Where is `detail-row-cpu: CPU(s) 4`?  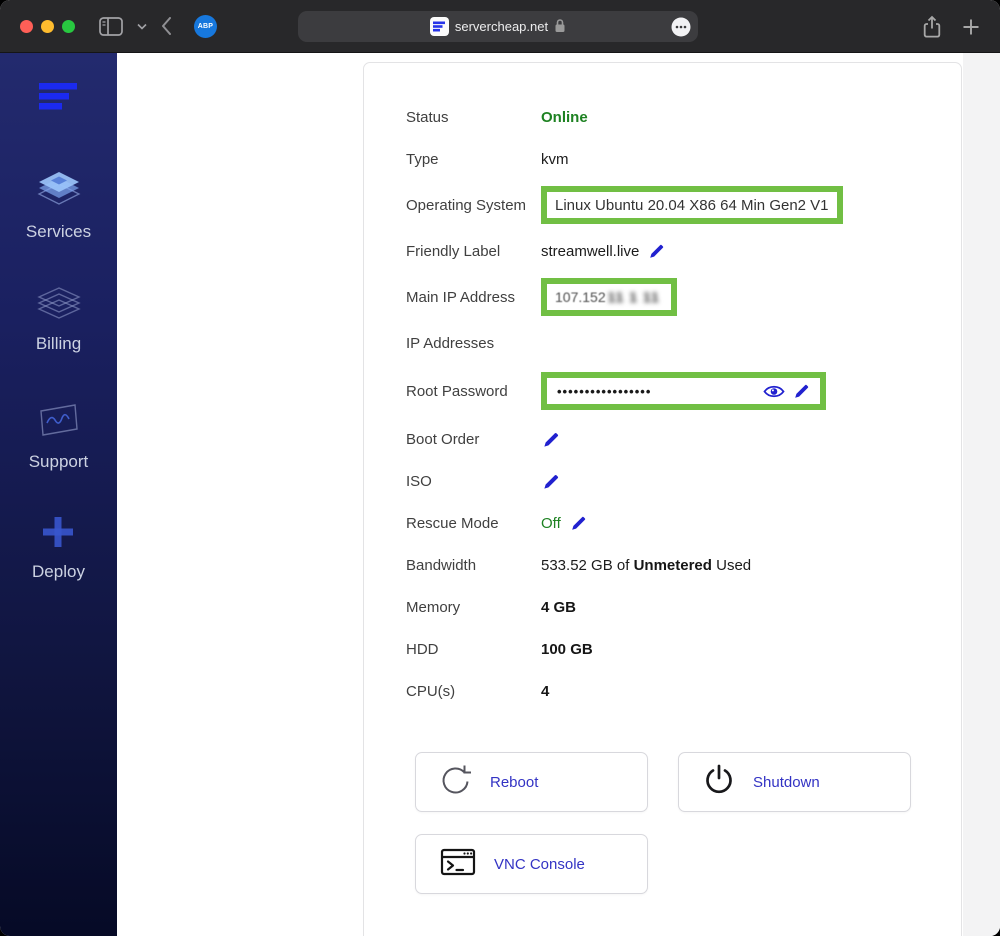 detail-row-cpu: CPU(s) 4 is located at coordinates (668, 691).